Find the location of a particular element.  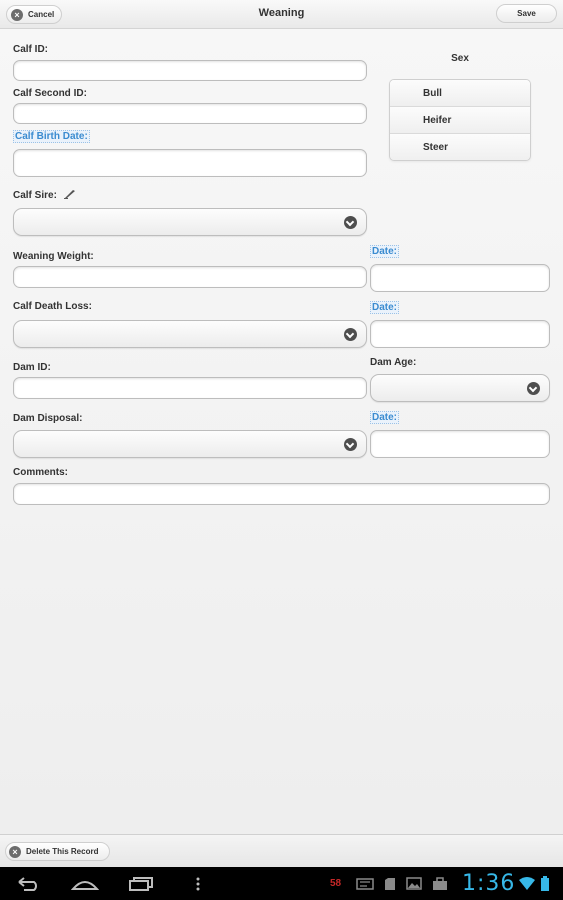

recent-apps-icon is located at coordinates (141, 883).